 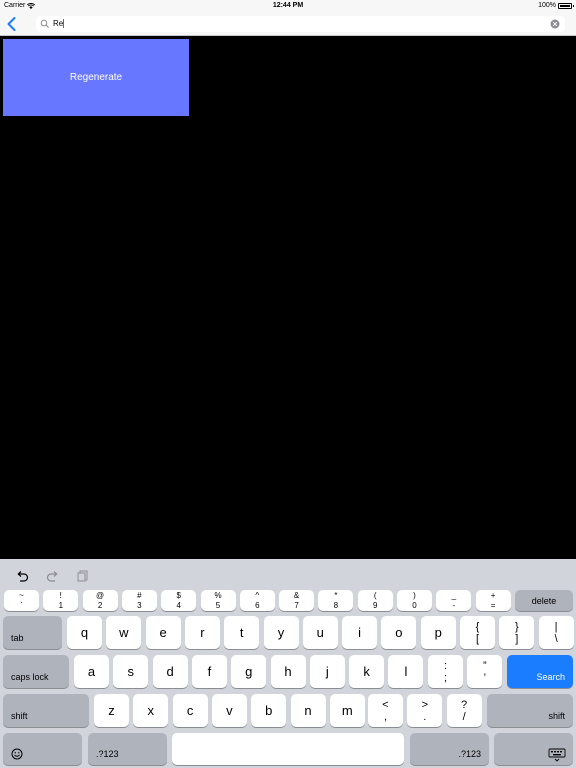 I want to click on key-\: | \, so click(x=556, y=632).